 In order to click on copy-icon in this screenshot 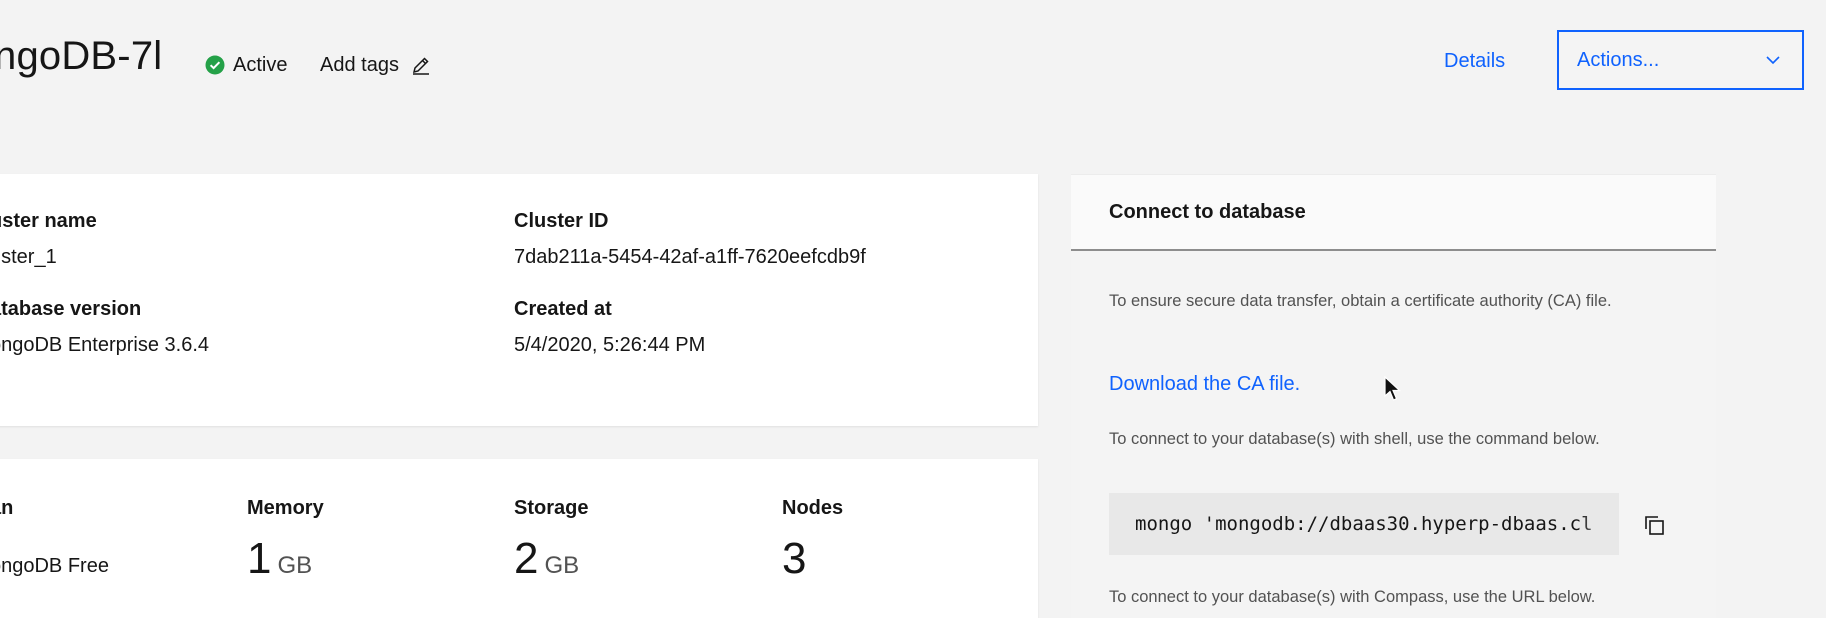, I will do `click(1654, 525)`.